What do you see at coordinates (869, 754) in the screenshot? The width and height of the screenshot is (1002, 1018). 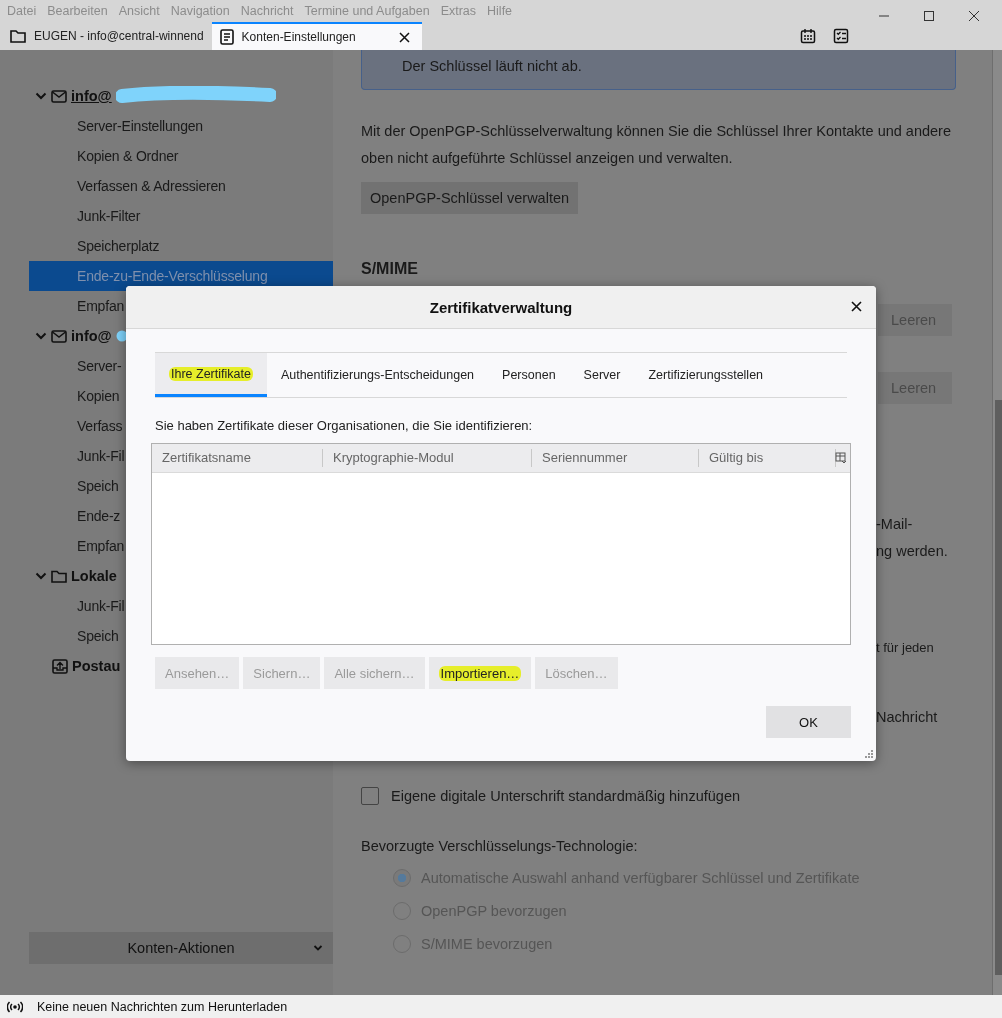 I see `resize-grip-icon` at bounding box center [869, 754].